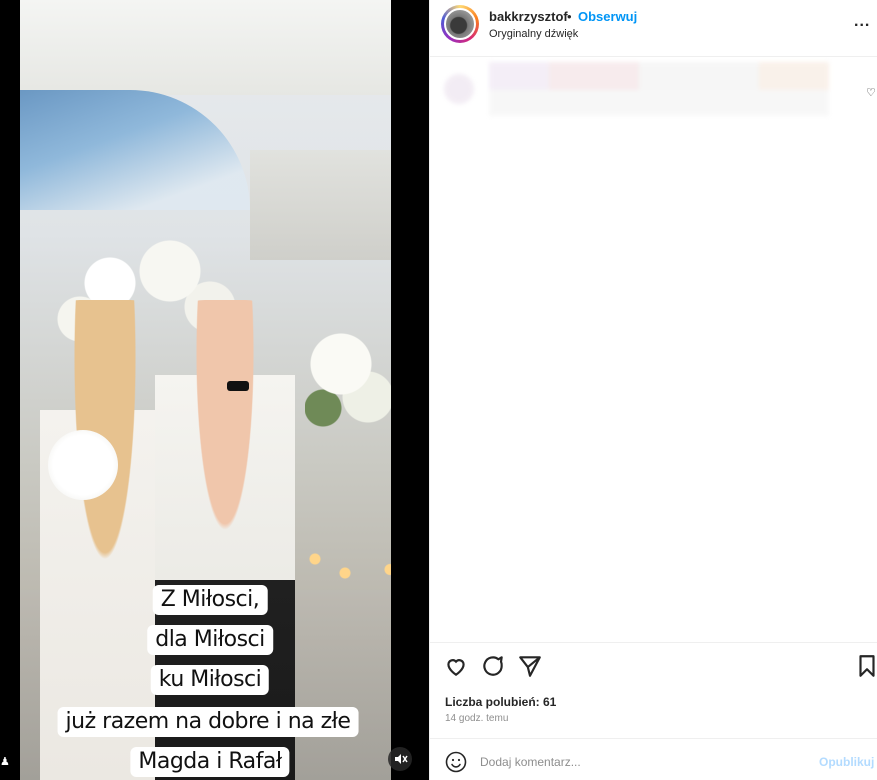 Image resolution: width=877 pixels, height=780 pixels. What do you see at coordinates (459, 89) in the screenshot?
I see `blurred-avatar` at bounding box center [459, 89].